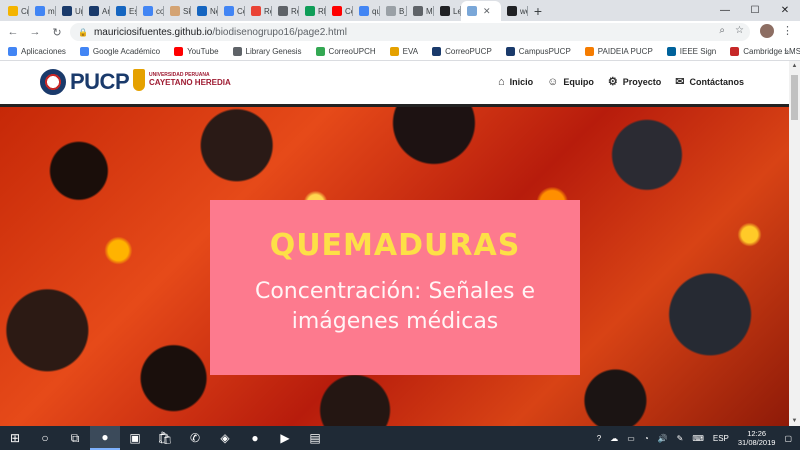 This screenshot has width=800, height=450. Describe the element at coordinates (794, 421) in the screenshot. I see `scroll-down-icon: ▼` at that location.